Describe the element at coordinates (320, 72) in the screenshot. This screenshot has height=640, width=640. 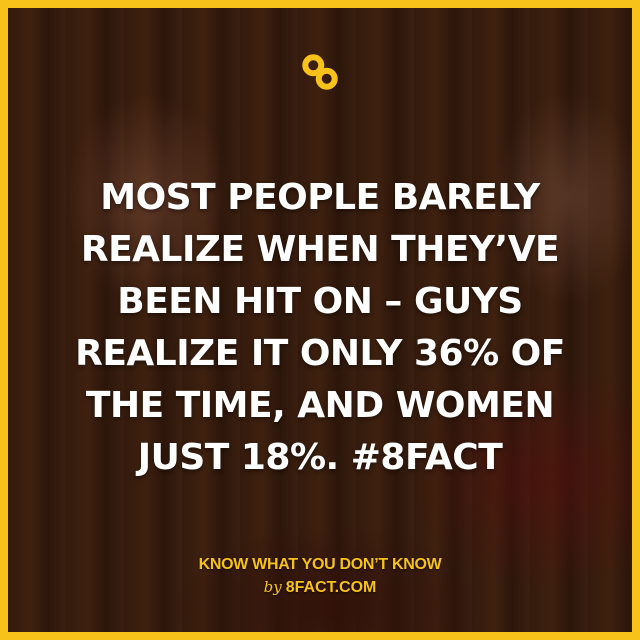
I see `infinity-8-logo-icon` at that location.